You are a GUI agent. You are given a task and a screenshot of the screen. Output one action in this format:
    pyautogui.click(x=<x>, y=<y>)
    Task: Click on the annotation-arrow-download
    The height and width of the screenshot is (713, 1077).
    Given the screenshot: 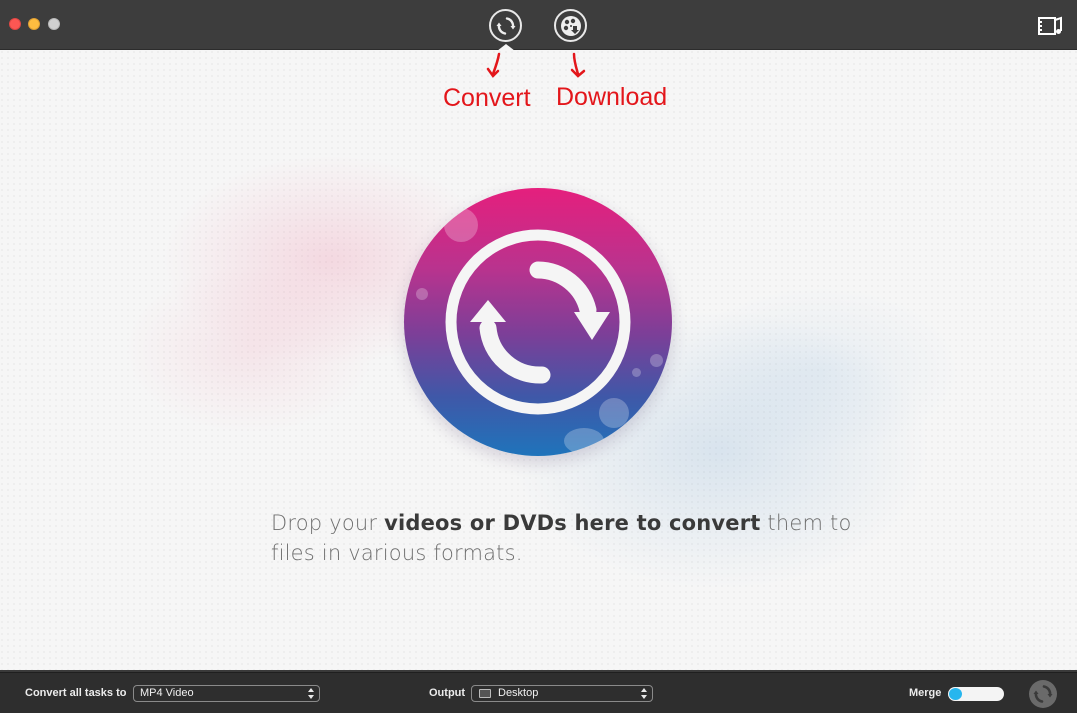 What is the action you would take?
    pyautogui.click(x=578, y=65)
    